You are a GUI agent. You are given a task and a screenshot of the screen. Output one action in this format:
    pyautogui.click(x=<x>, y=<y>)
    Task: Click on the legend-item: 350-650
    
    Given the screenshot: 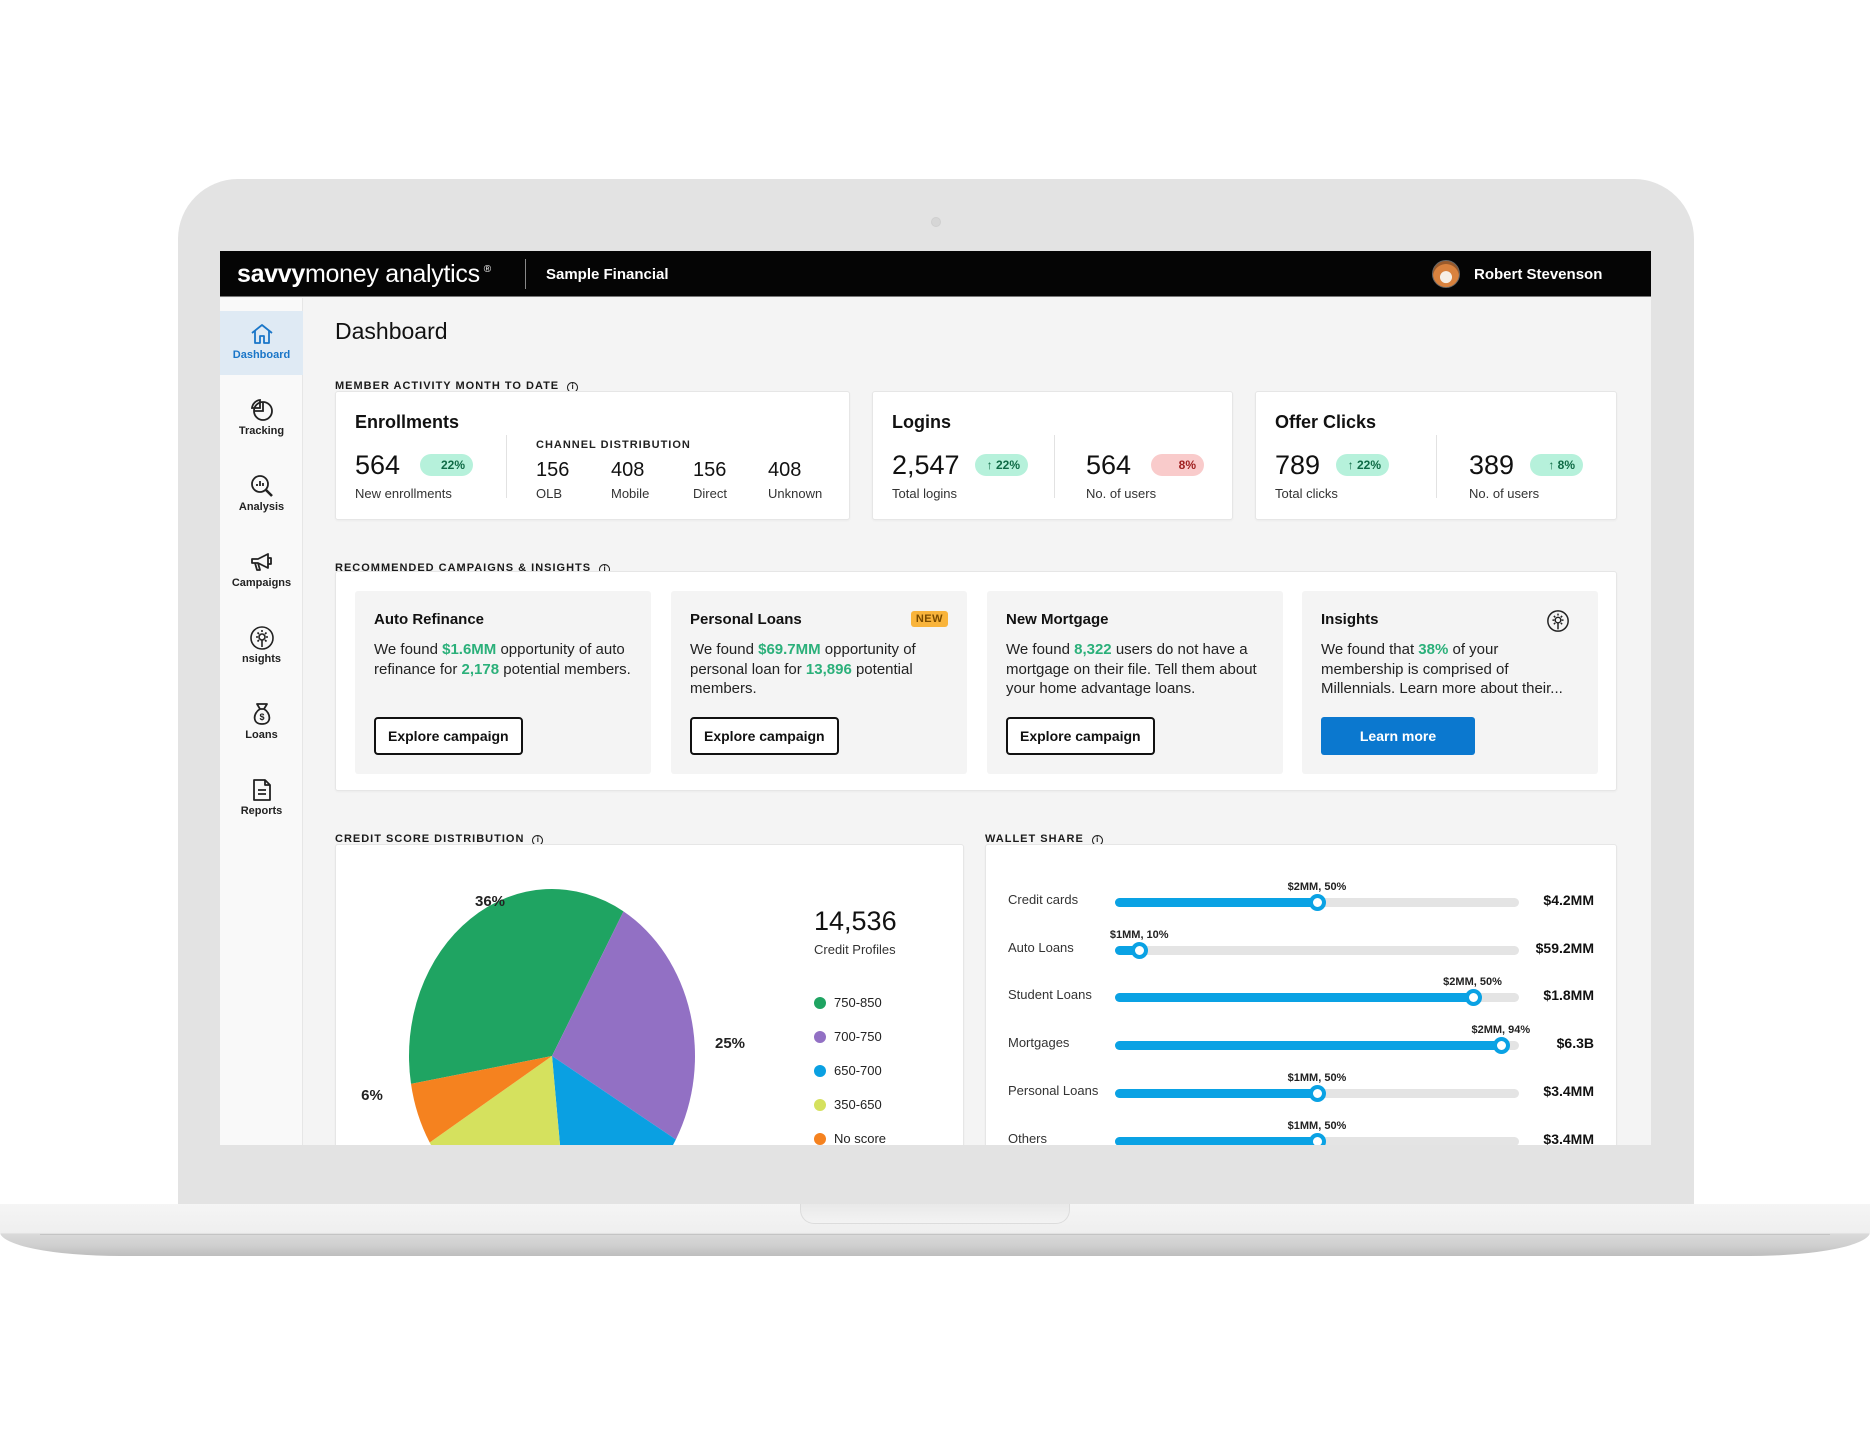 What is the action you would take?
    pyautogui.click(x=848, y=1104)
    